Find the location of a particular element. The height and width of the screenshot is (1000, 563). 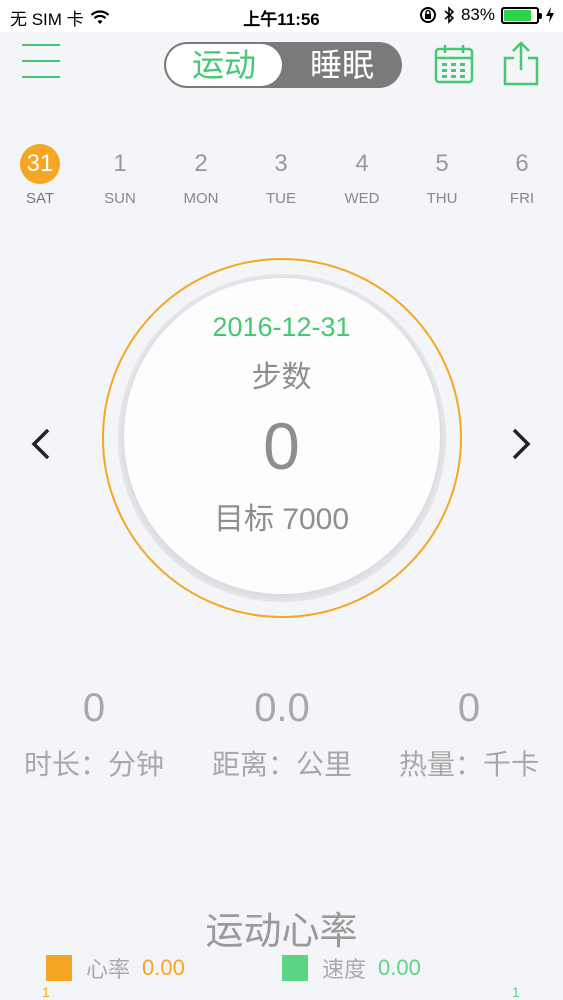

tab-sport: 运动 is located at coordinates (224, 65).